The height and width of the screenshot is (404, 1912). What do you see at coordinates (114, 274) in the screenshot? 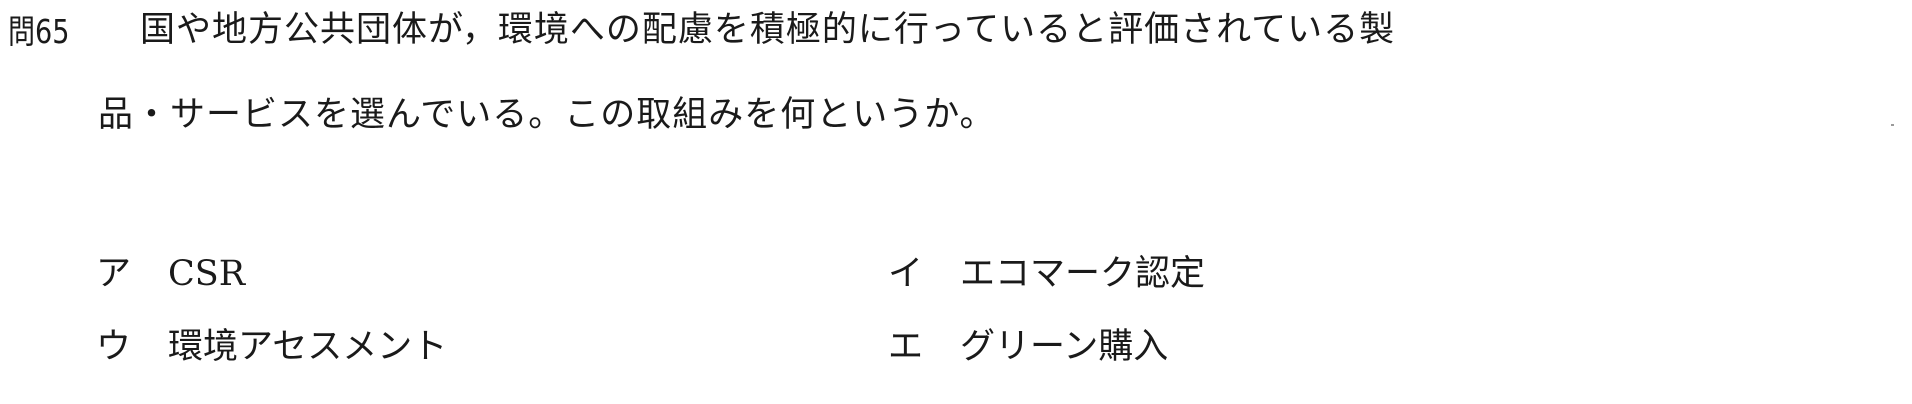
I see `choice-a-mark: ア` at bounding box center [114, 274].